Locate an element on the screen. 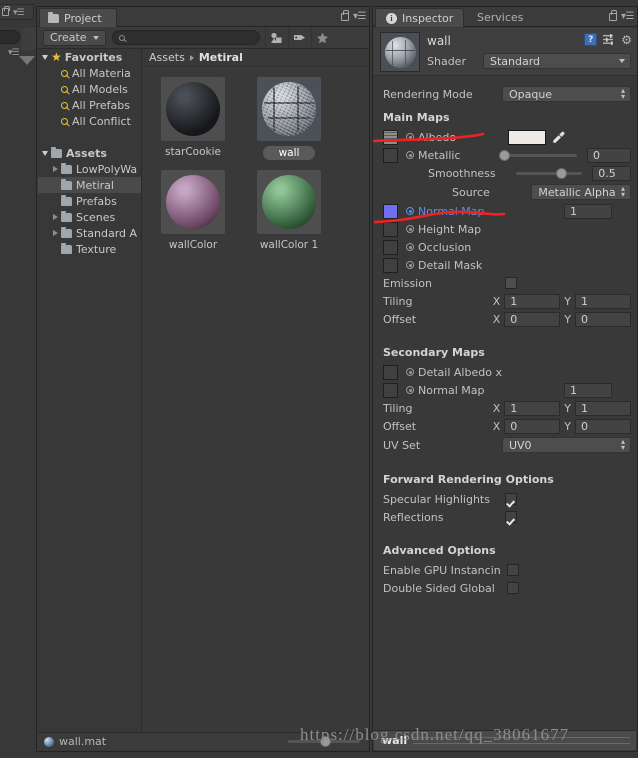 The image size is (638, 758). secondary-tiling-x-field: 1 is located at coordinates (532, 408).